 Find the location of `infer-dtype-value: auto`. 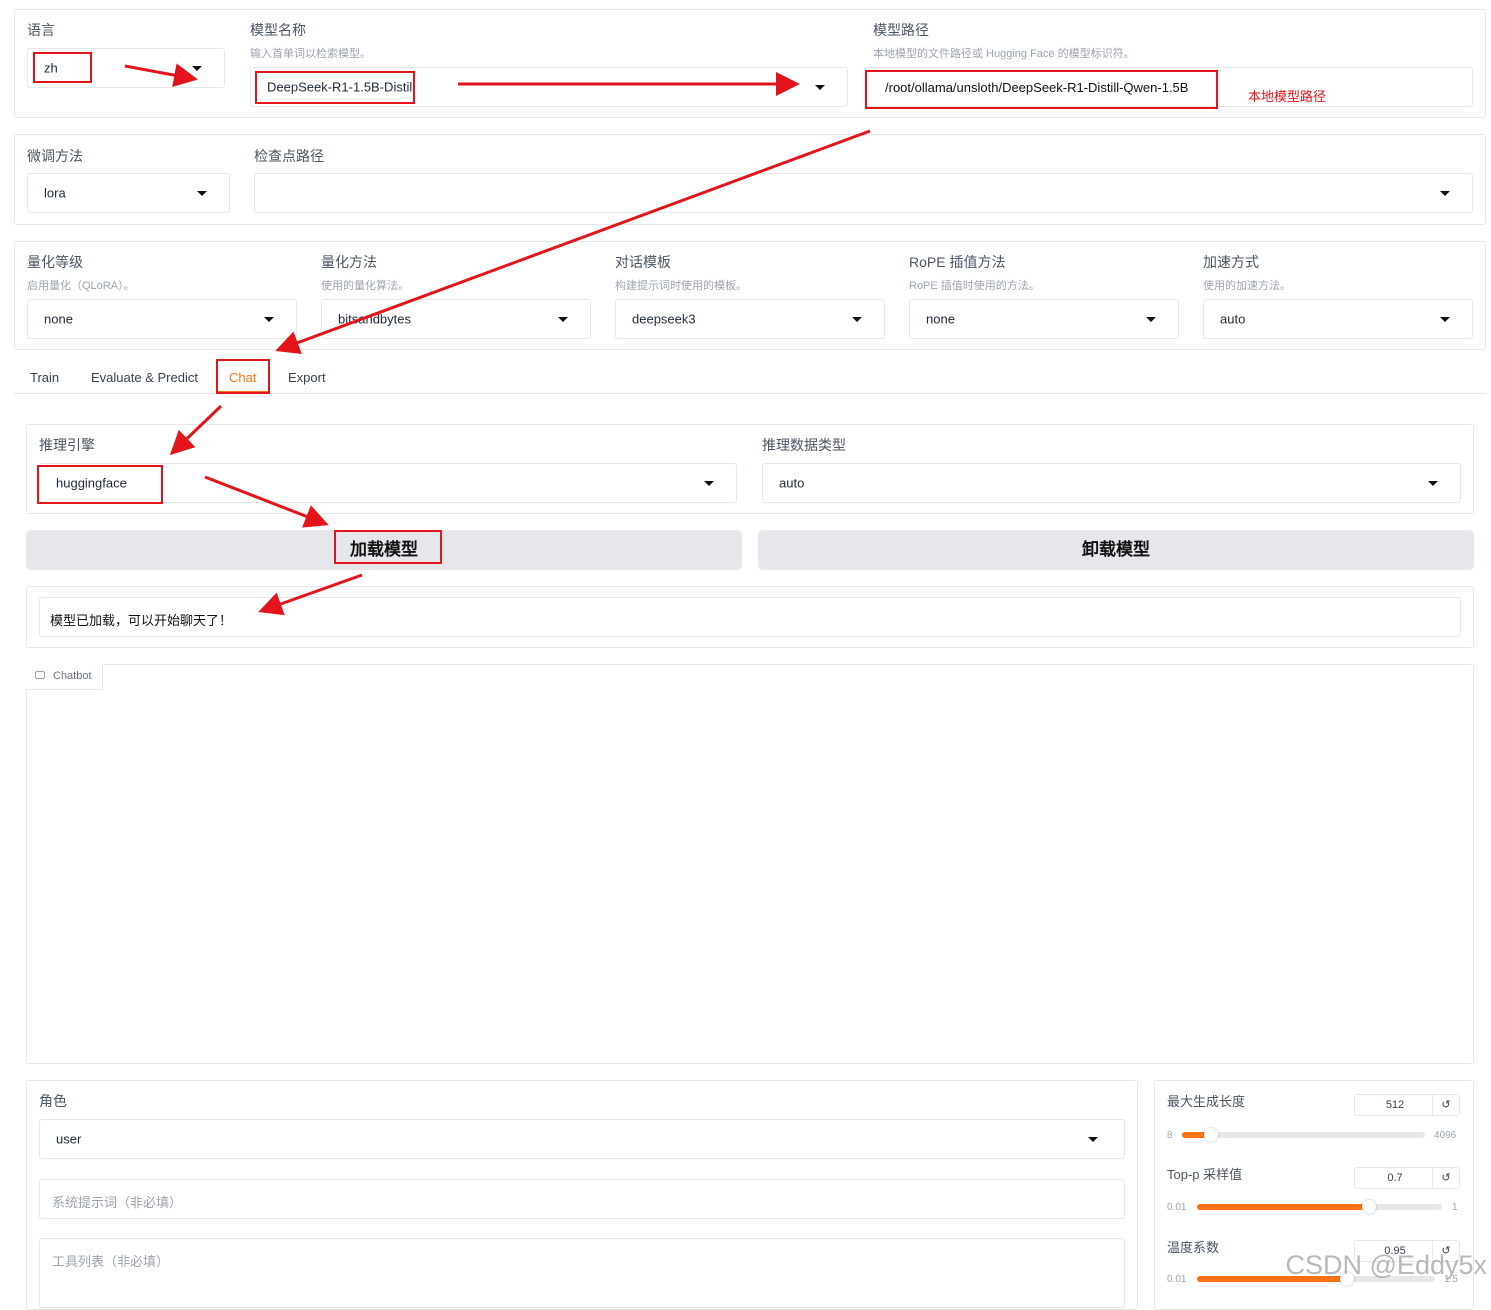

infer-dtype-value: auto is located at coordinates (792, 483).